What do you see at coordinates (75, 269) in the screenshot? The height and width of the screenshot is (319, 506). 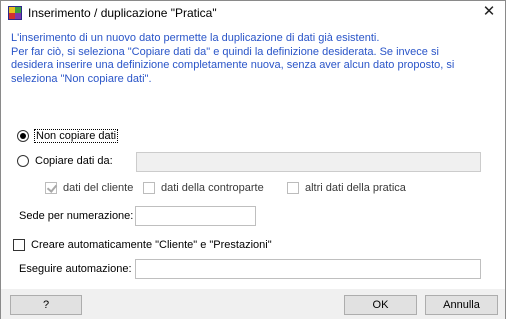 I see `eseguire-label: Eseguire automazione:` at bounding box center [75, 269].